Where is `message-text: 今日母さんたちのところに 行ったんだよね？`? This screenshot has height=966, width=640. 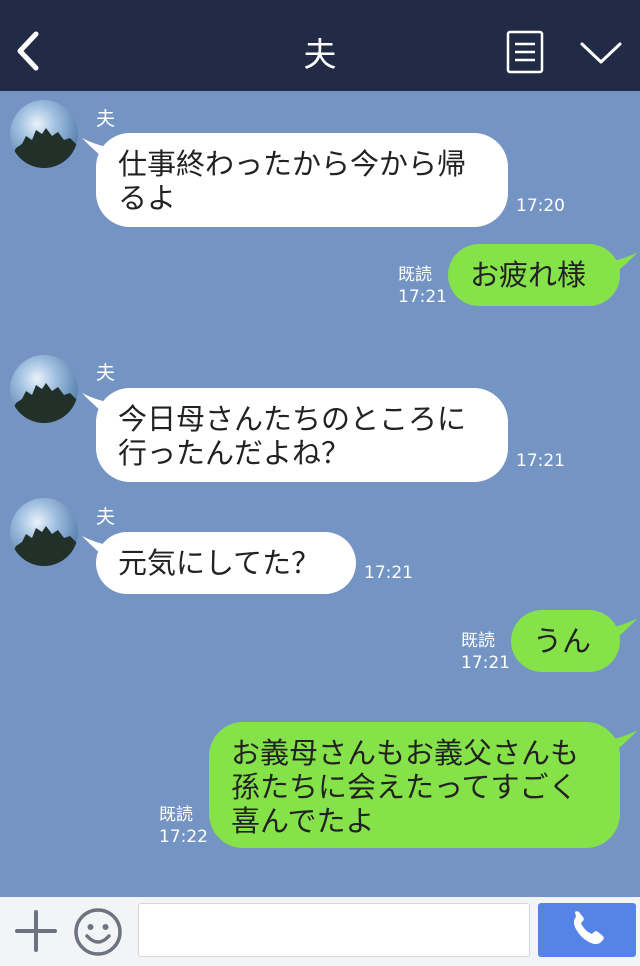
message-text: 今日母さんたちのところに 行ったんだよね？ is located at coordinates (292, 436).